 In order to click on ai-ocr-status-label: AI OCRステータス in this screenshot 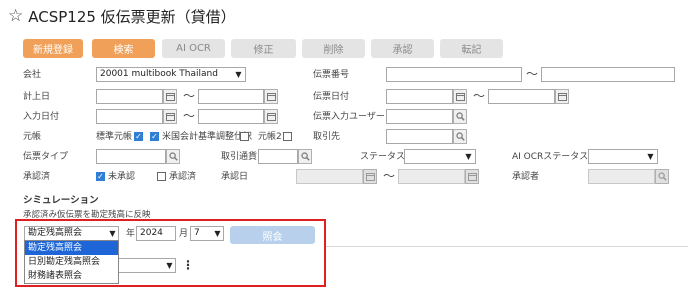, I will do `click(550, 157)`.